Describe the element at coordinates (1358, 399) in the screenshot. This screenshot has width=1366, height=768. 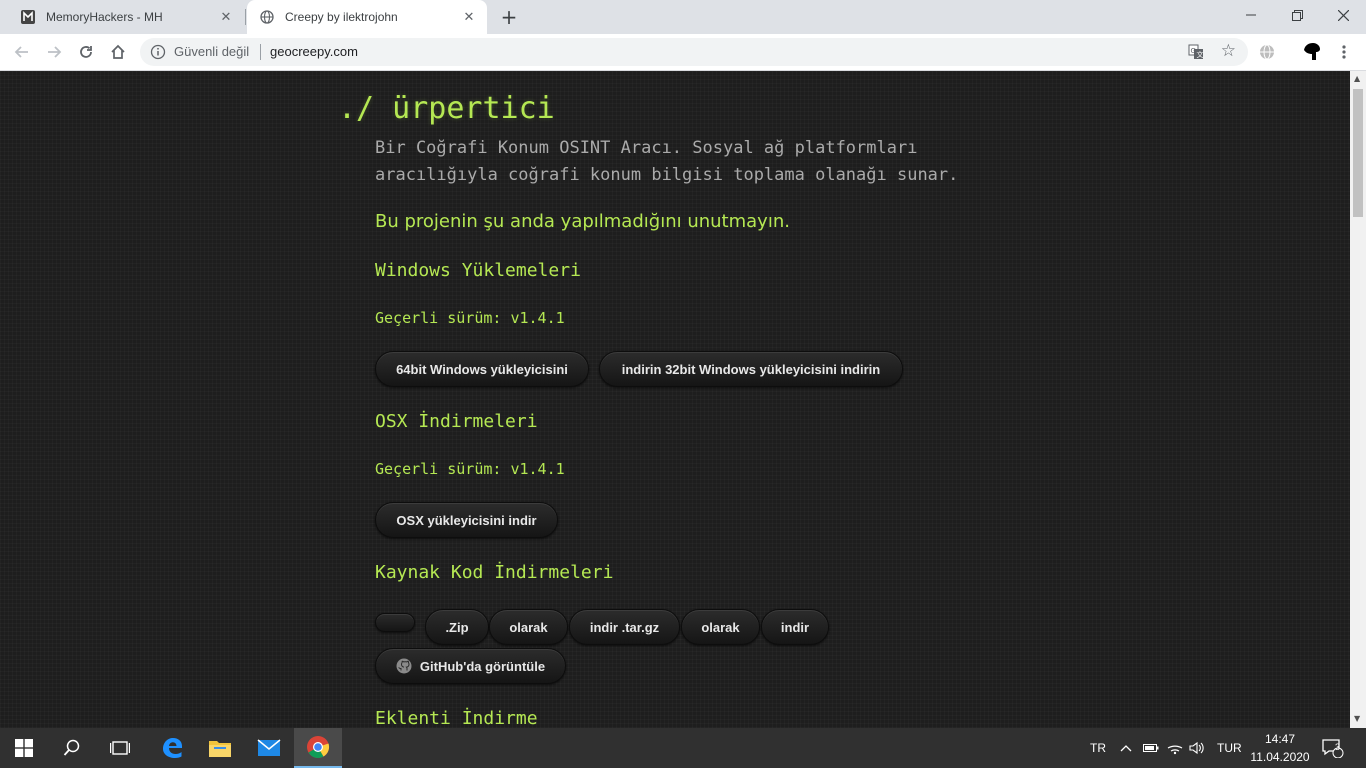
I see `page-scrollbar: ▲ ▼` at that location.